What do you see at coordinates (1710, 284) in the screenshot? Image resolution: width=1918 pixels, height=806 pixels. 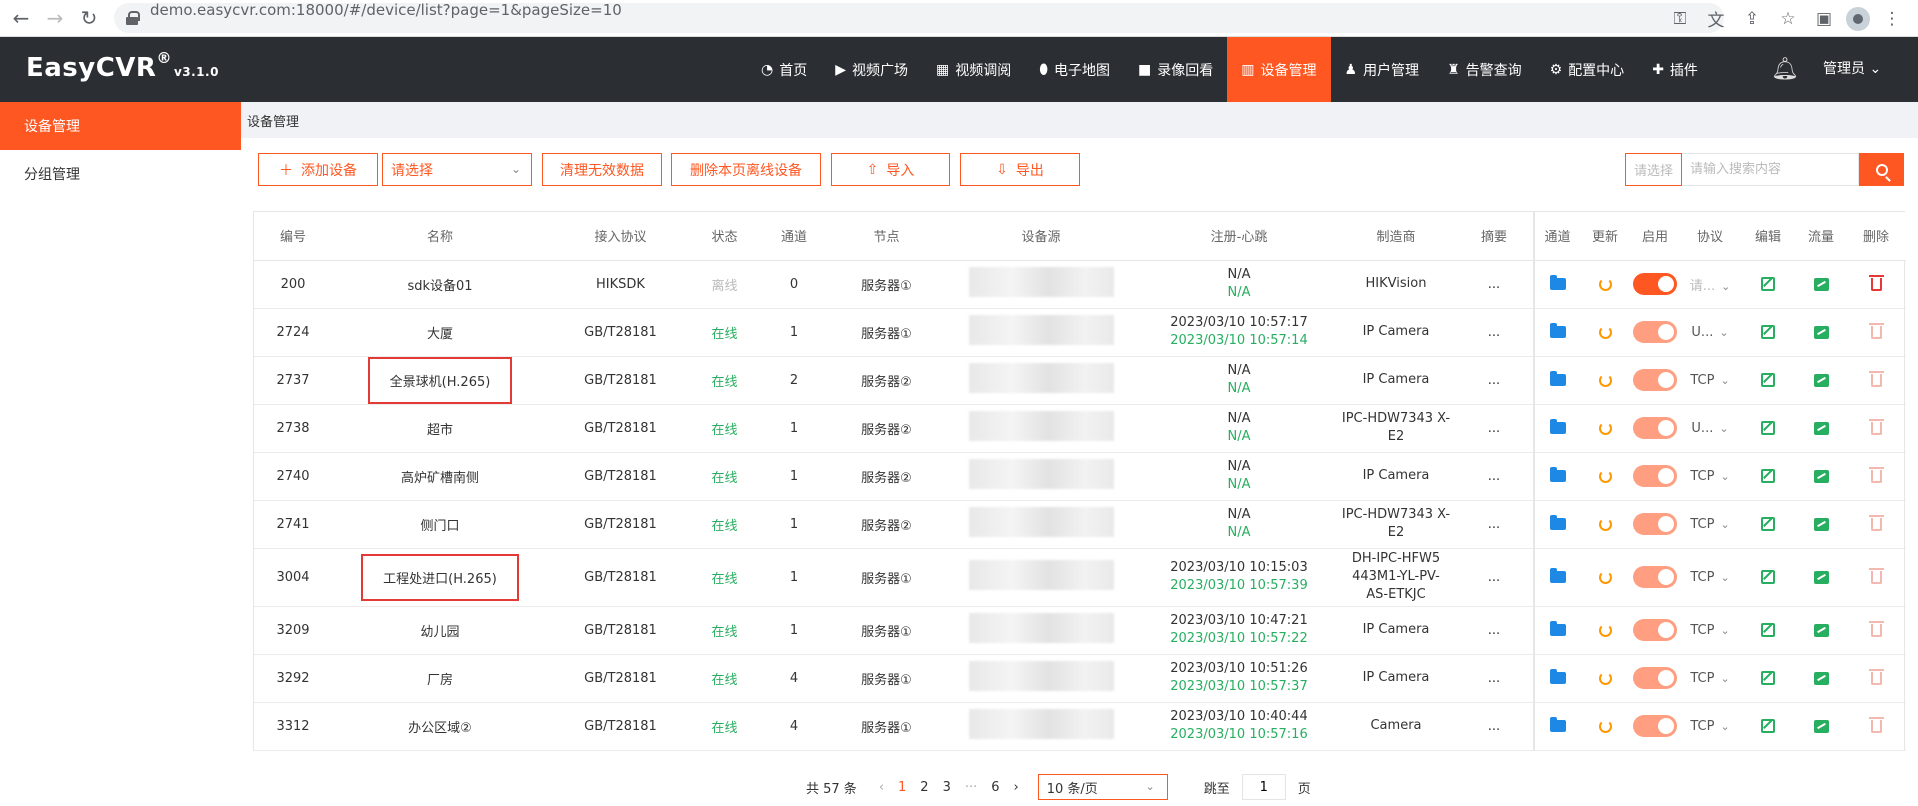 I see `protocol-select: 请... ⌄` at bounding box center [1710, 284].